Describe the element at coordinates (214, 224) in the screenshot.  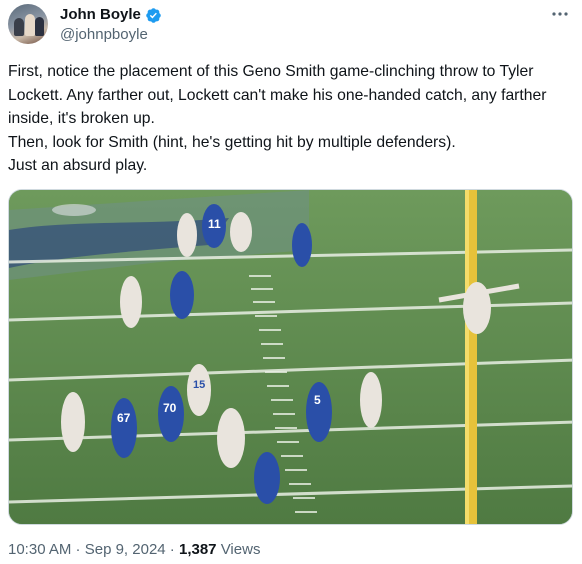
I see `jersey-number: 11` at that location.